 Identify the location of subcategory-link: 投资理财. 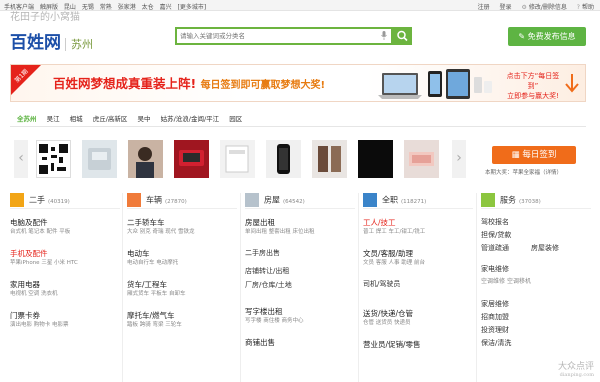
(533, 331).